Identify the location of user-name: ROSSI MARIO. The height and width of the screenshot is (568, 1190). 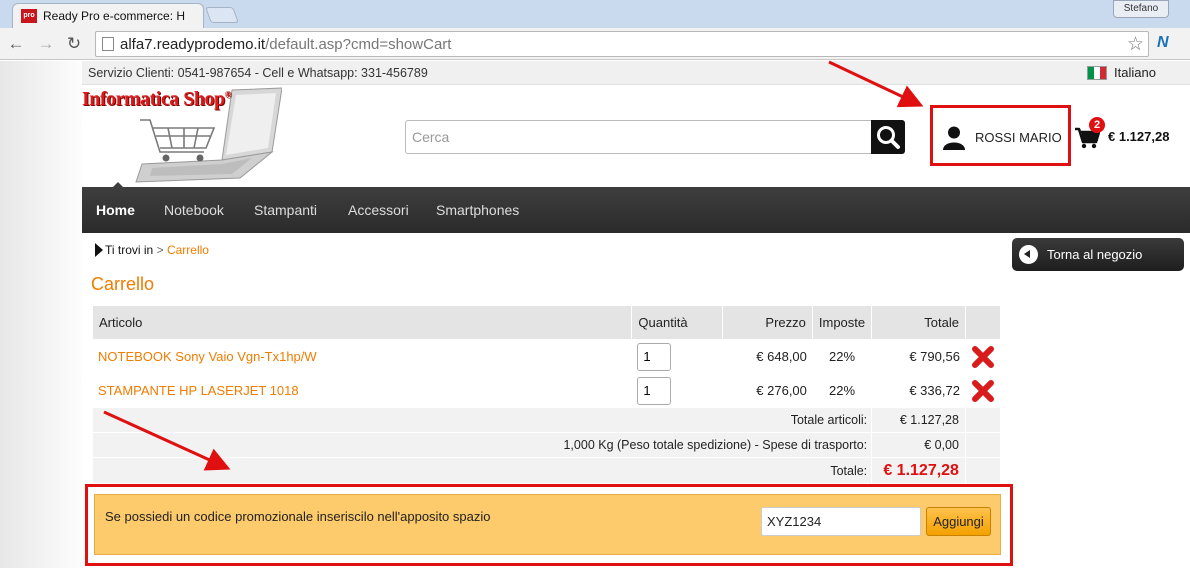
(1018, 137).